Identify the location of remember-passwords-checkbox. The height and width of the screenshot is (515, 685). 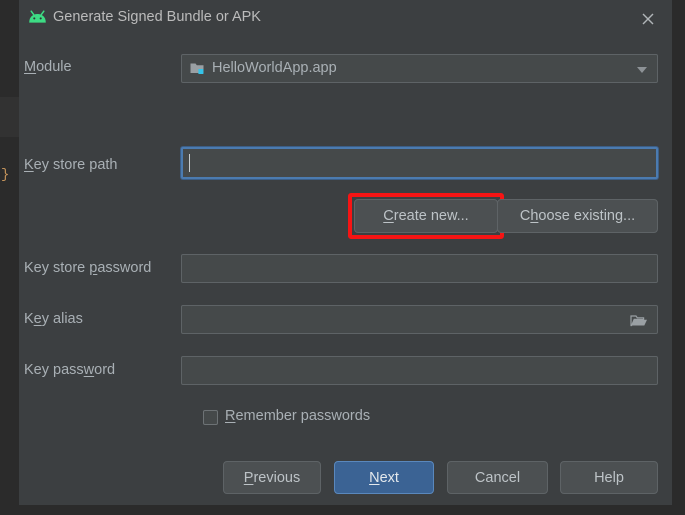
(210, 417).